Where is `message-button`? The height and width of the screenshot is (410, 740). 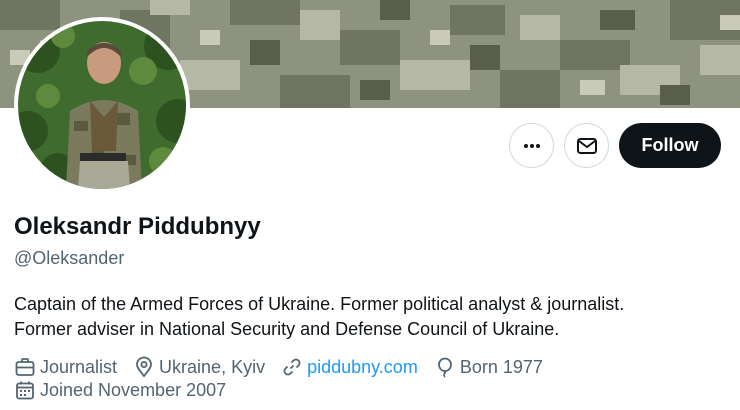
message-button is located at coordinates (586, 145).